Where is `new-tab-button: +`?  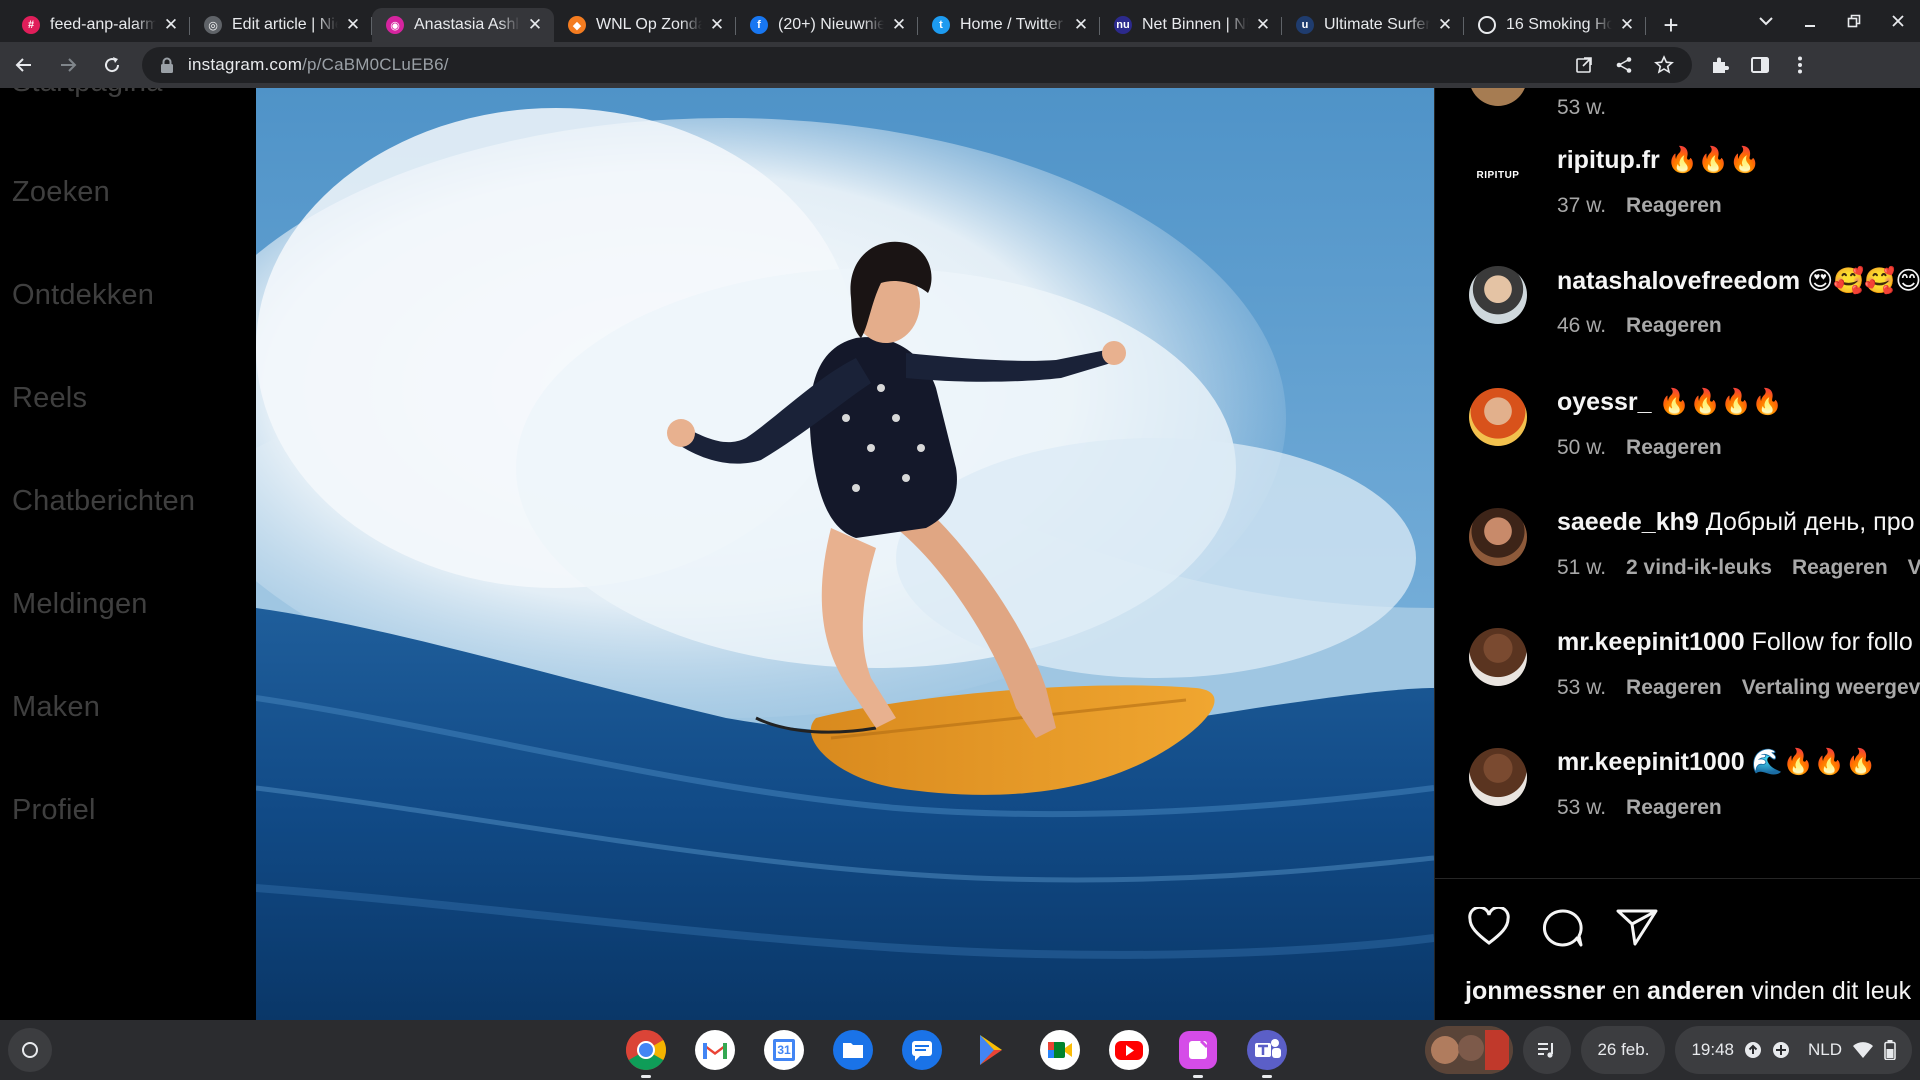 new-tab-button: + is located at coordinates (1671, 25).